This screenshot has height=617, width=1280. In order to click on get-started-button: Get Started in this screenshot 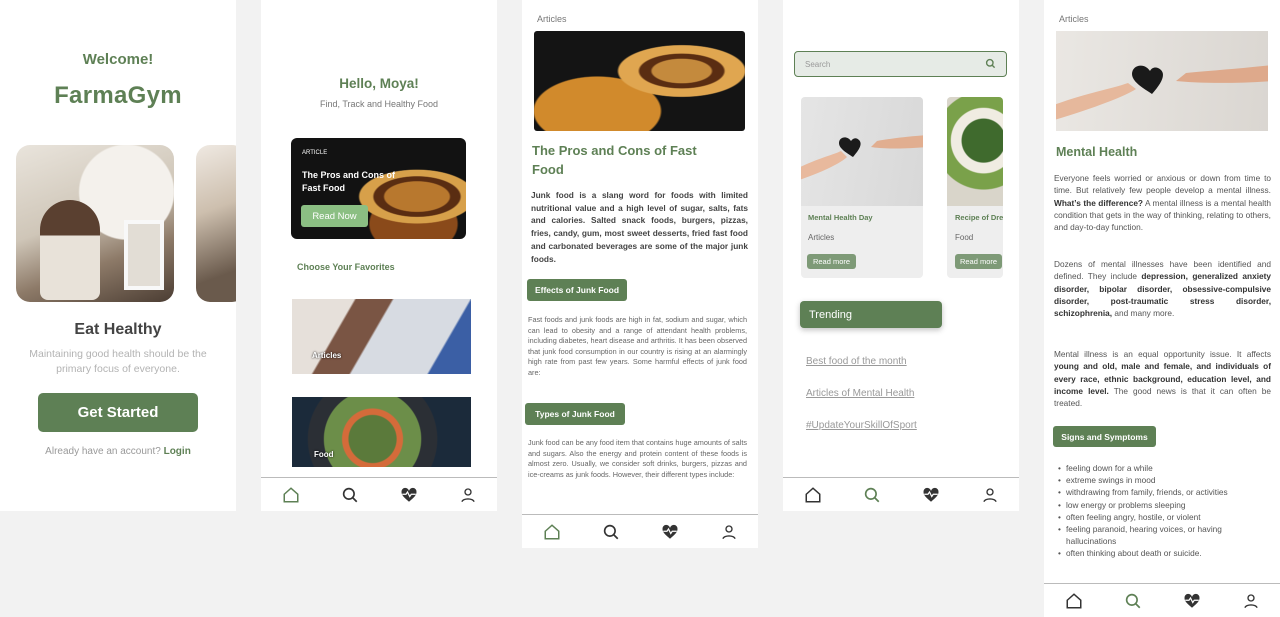, I will do `click(118, 412)`.